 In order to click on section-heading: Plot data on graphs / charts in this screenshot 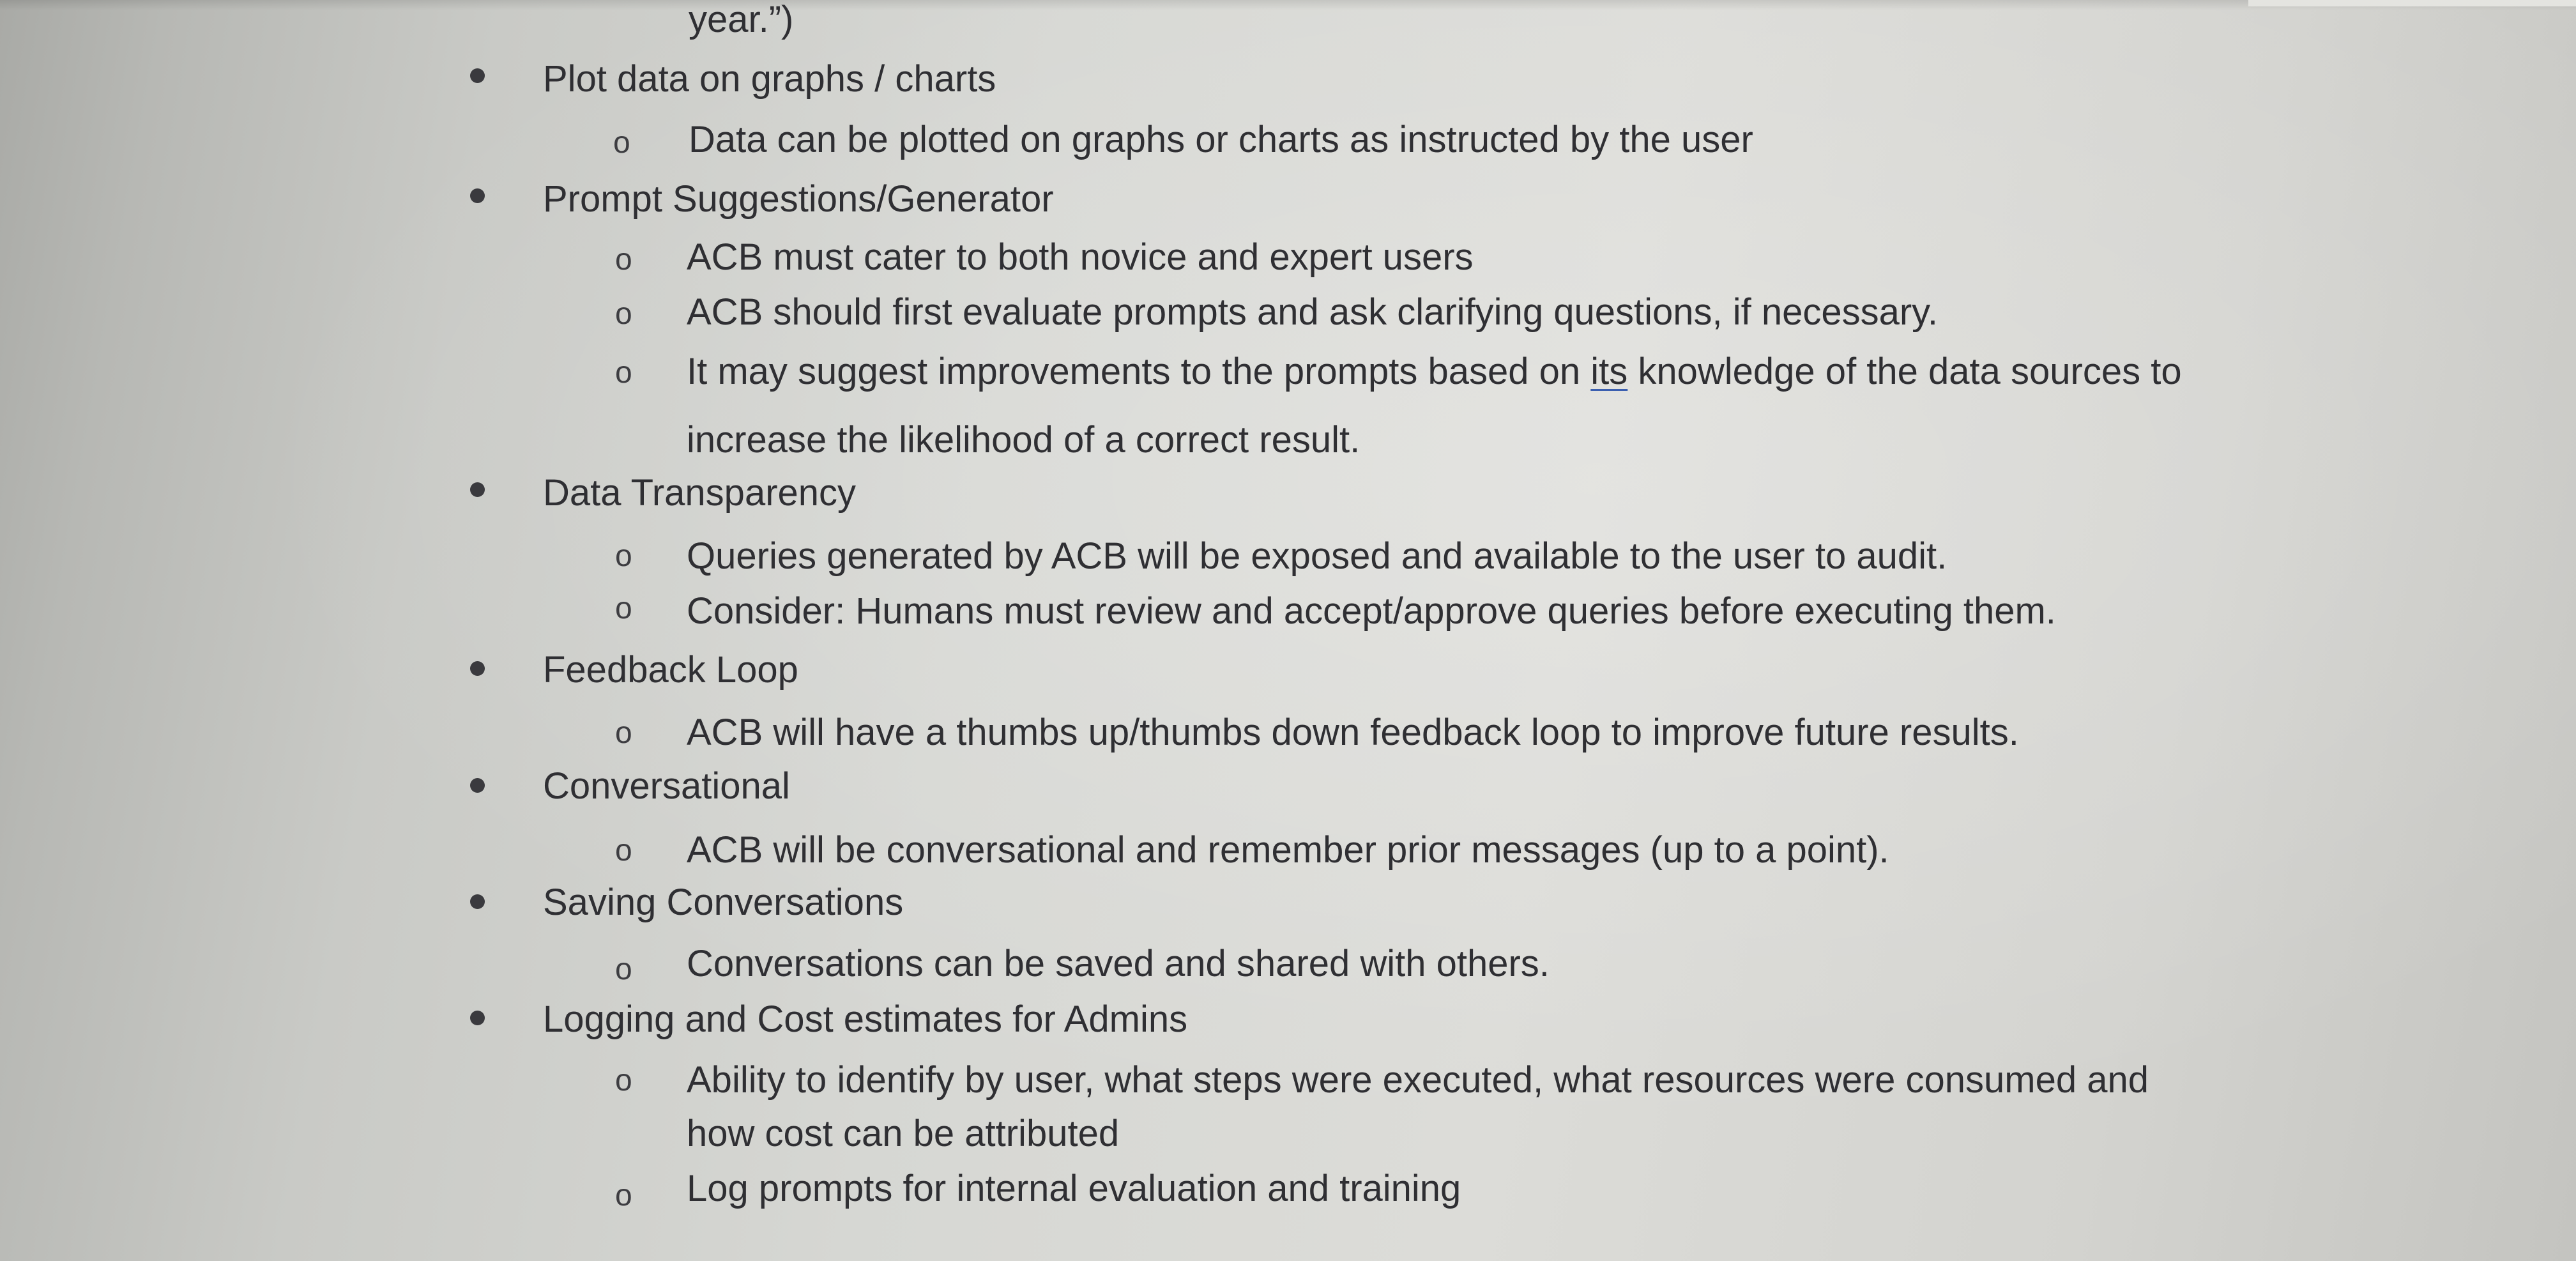, I will do `click(769, 79)`.